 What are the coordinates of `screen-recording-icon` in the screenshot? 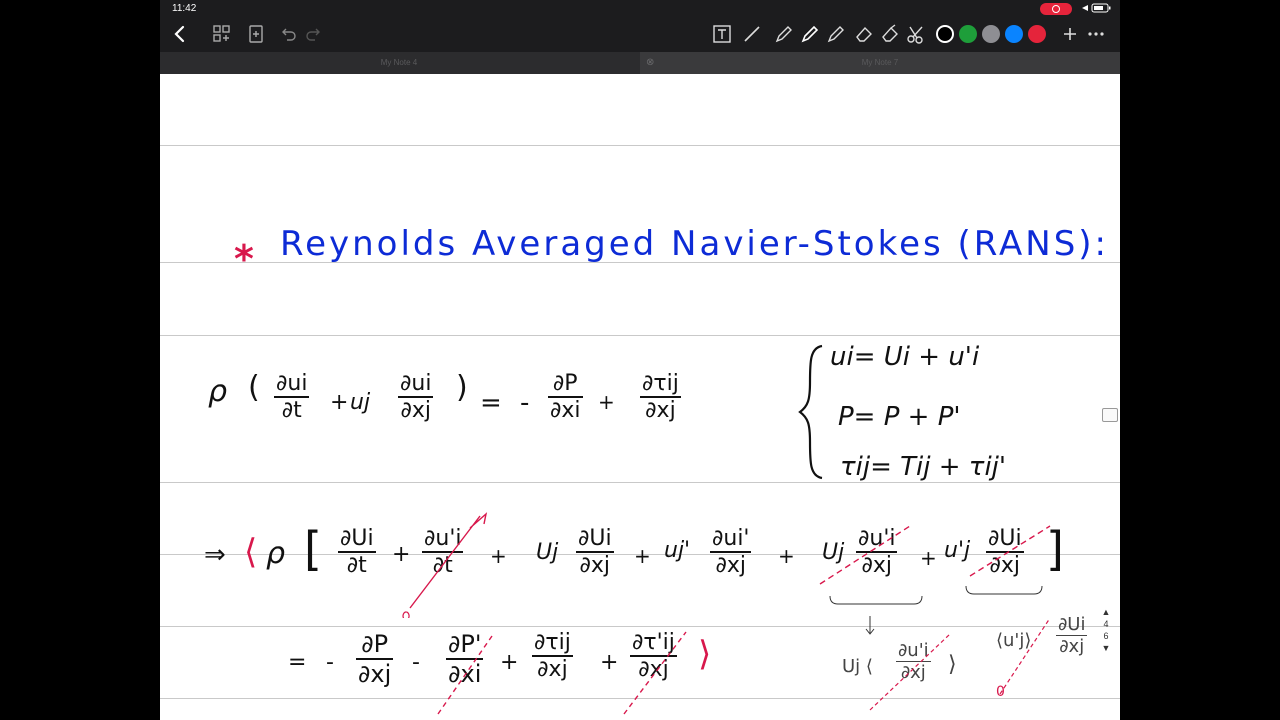 It's located at (1056, 9).